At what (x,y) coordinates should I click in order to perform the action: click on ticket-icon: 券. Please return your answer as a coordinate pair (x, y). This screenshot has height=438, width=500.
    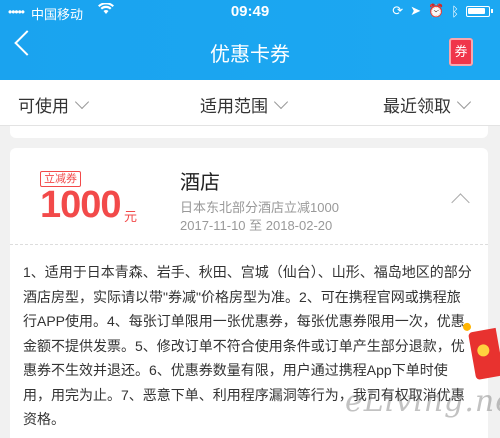
    Looking at the image, I should click on (461, 52).